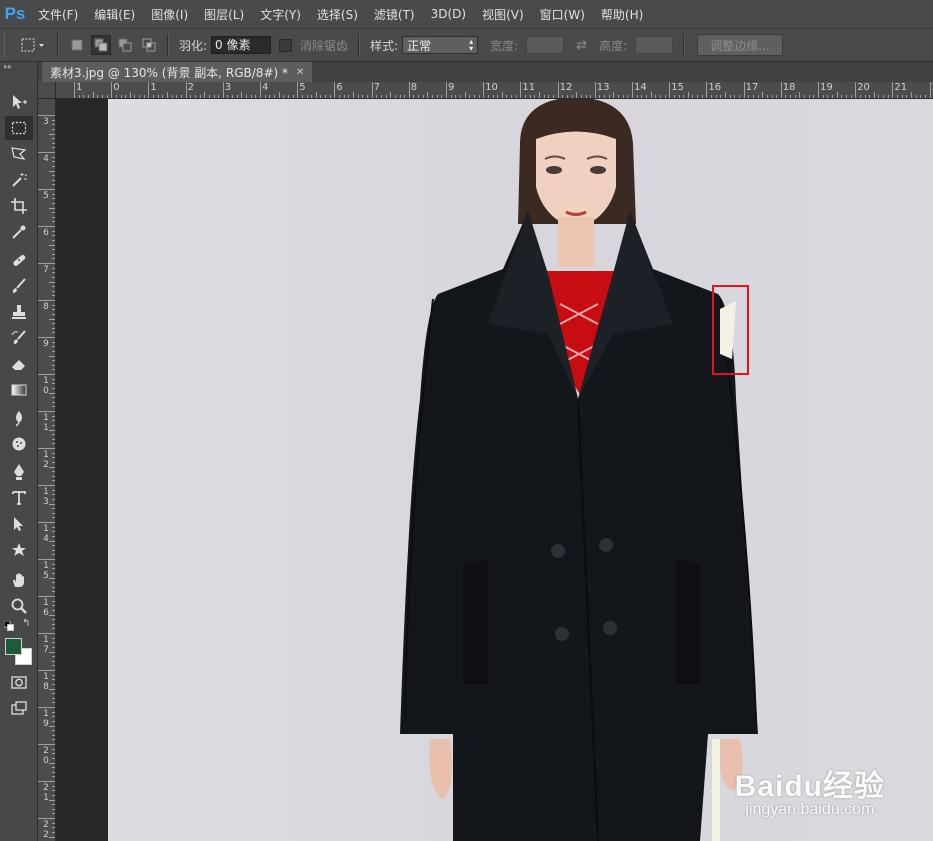  What do you see at coordinates (448, 14) in the screenshot?
I see `menu-3d: 3D(D)` at bounding box center [448, 14].